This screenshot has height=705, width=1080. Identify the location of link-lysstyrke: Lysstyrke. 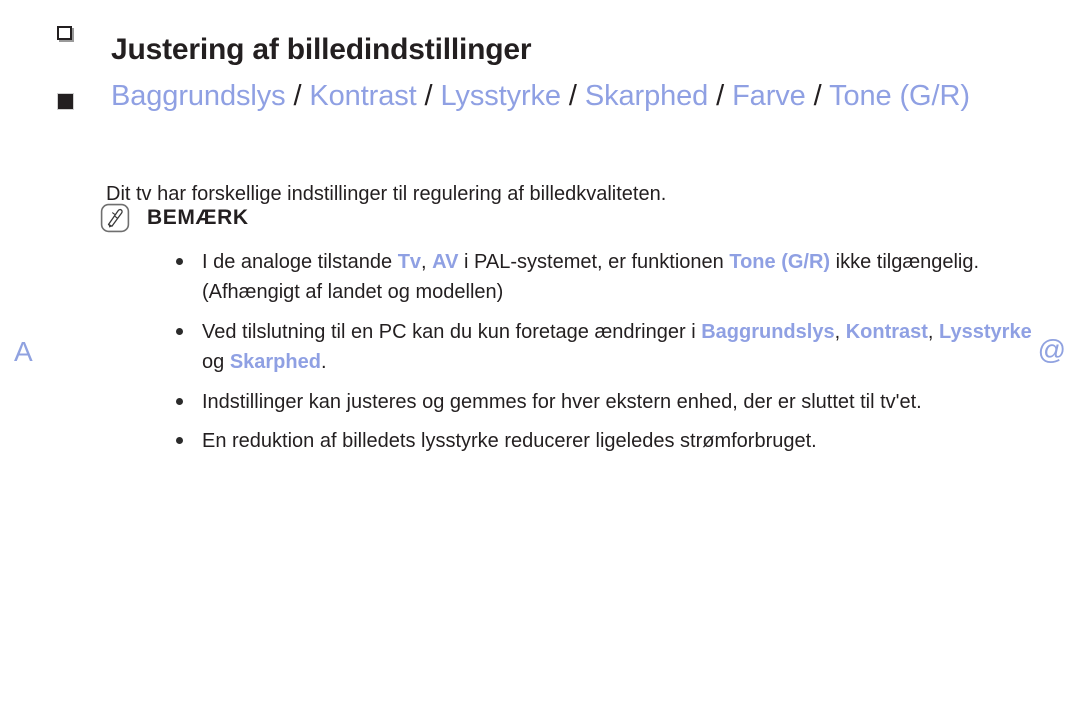
(500, 96).